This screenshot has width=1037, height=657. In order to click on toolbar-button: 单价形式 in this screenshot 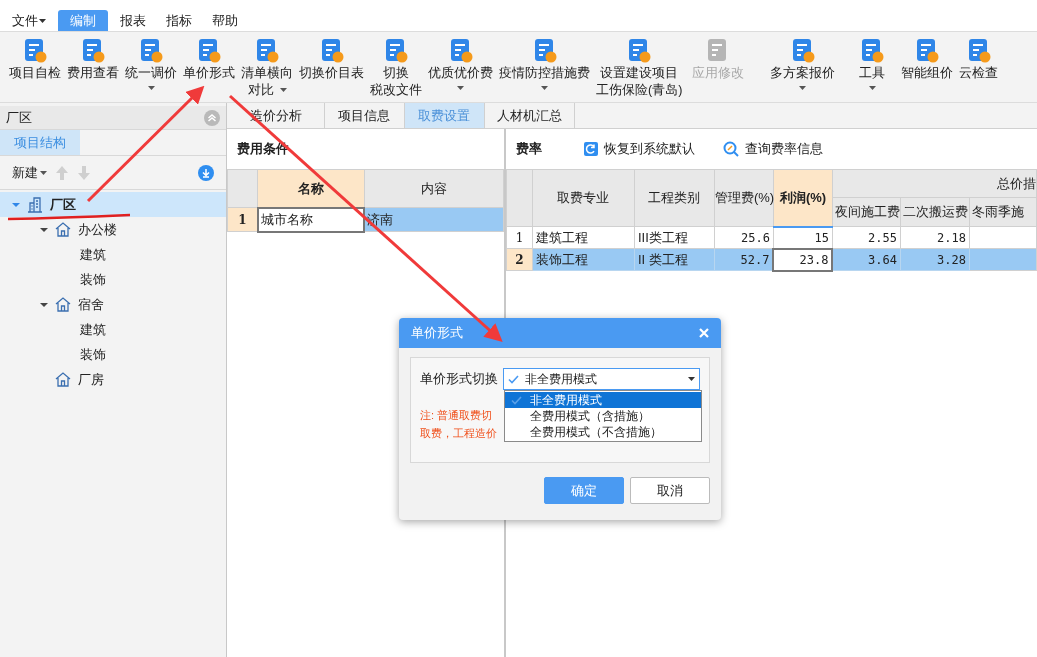, I will do `click(209, 59)`.